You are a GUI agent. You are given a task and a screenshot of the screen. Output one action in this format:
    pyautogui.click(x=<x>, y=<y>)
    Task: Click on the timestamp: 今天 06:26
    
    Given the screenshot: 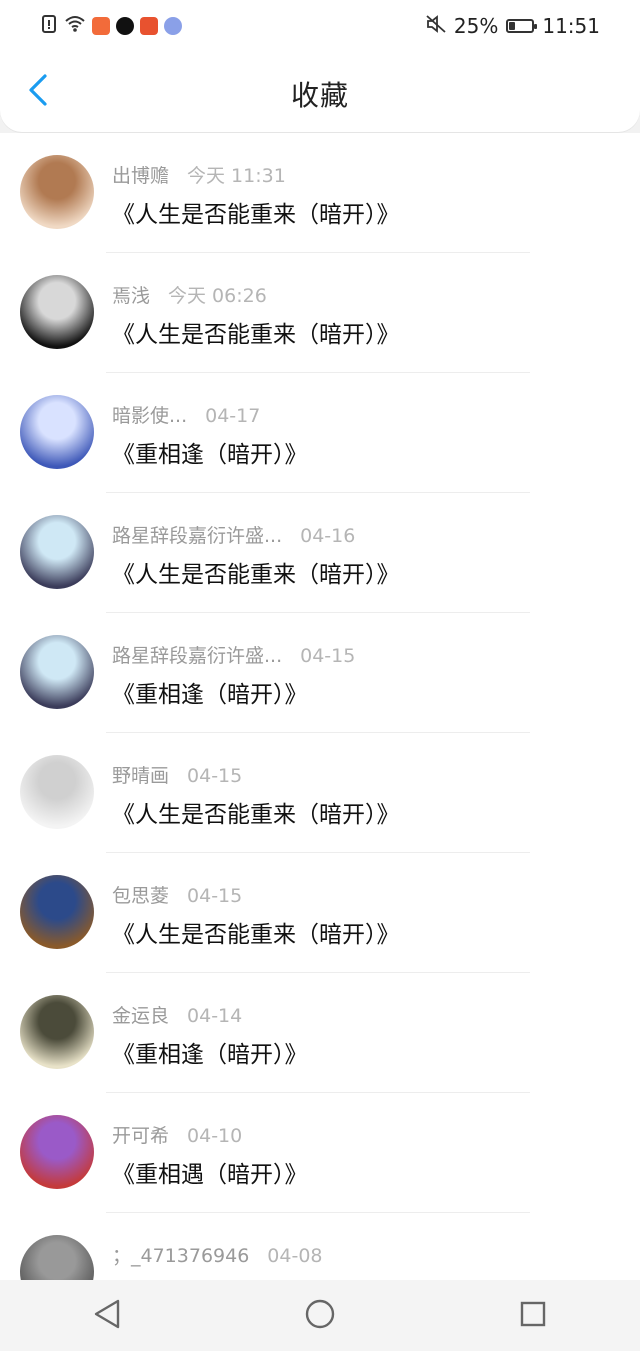 What is the action you would take?
    pyautogui.click(x=217, y=296)
    